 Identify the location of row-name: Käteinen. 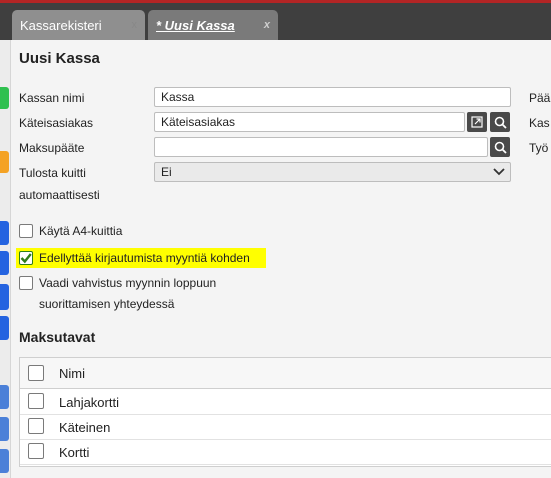
(85, 427).